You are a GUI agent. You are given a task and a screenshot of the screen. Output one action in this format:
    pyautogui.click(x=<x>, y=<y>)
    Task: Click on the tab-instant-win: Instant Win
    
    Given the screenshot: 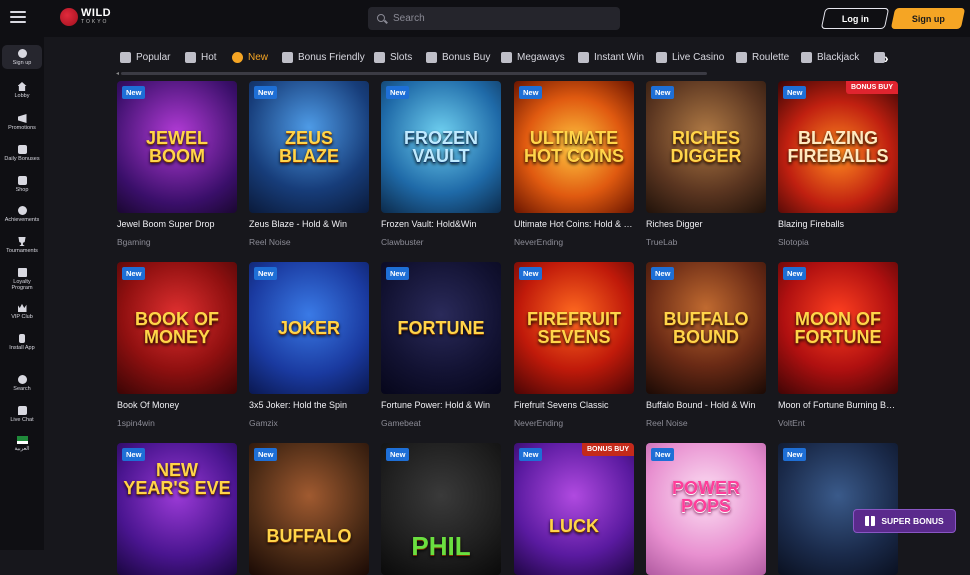 What is the action you would take?
    pyautogui.click(x=611, y=57)
    